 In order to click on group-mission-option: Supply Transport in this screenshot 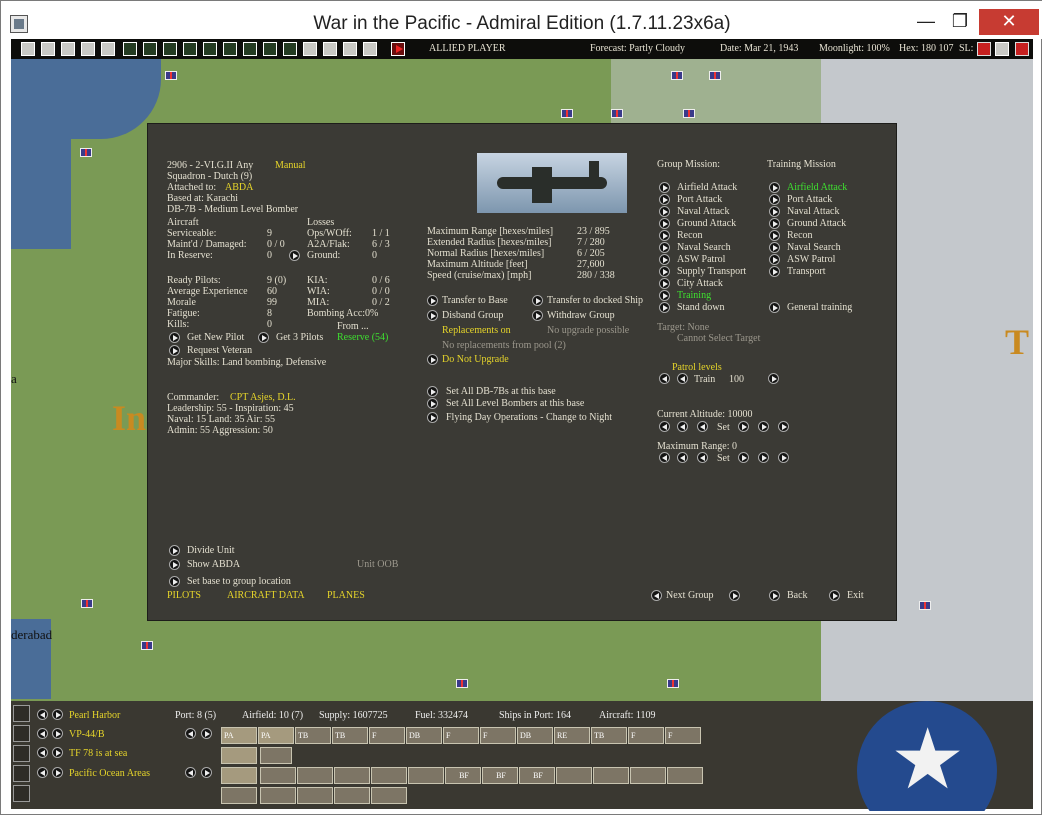, I will do `click(711, 272)`.